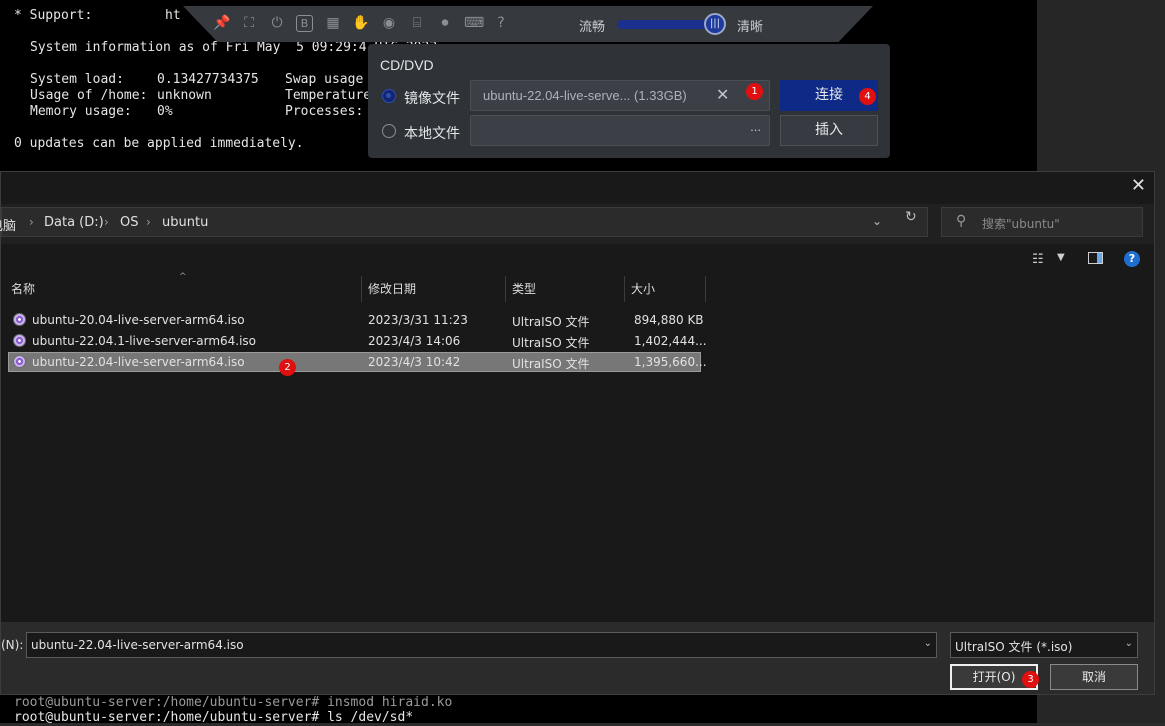 This screenshot has width=1165, height=726. Describe the element at coordinates (138, 320) in the screenshot. I see `file-name: ubuntu-20.04-live-server-arm64.iso` at that location.